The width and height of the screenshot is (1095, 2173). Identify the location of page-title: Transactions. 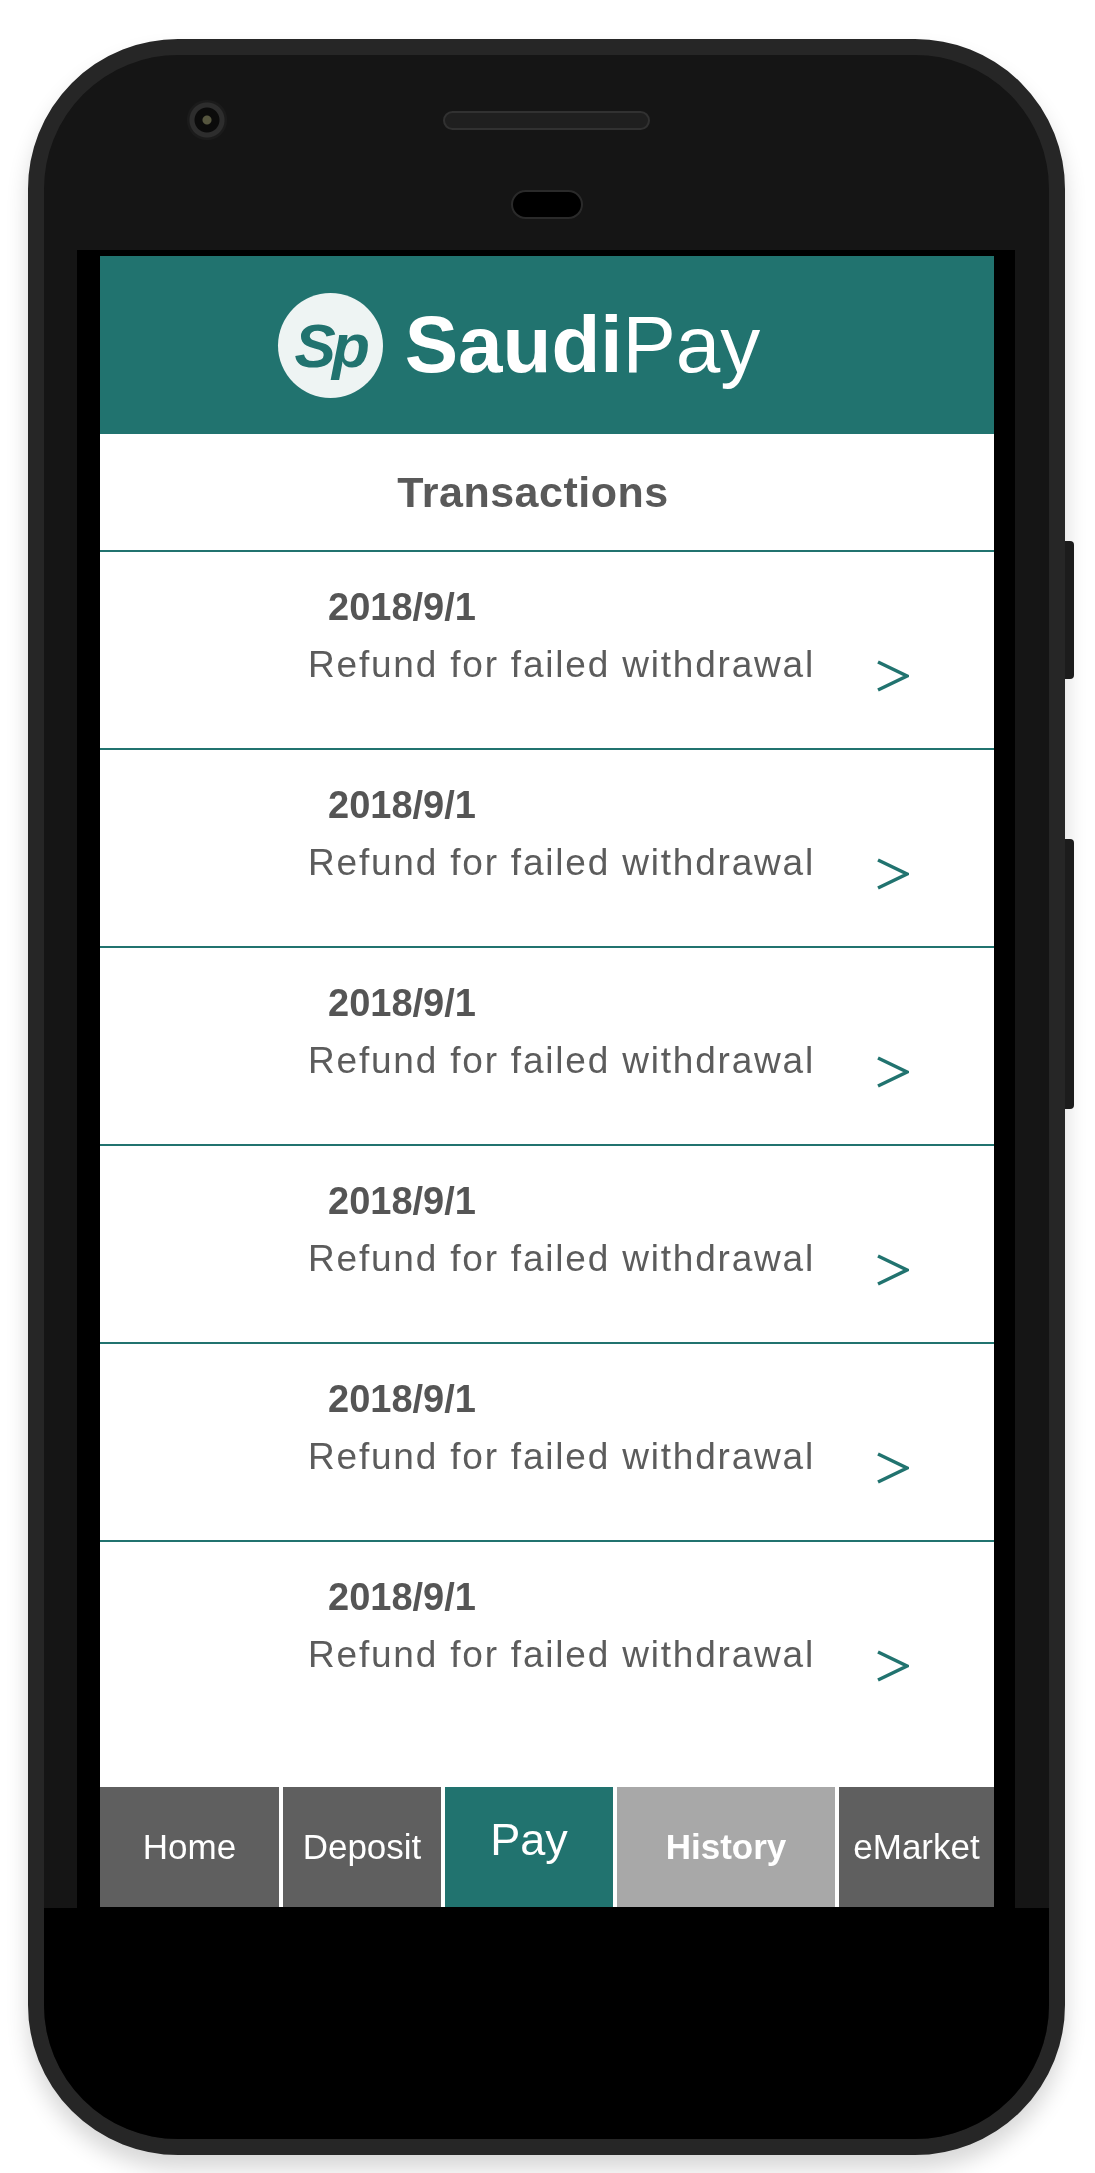
(533, 492).